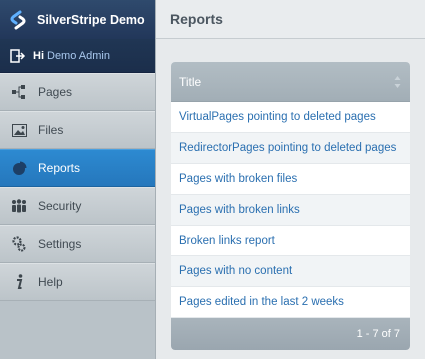 This screenshot has width=425, height=359. I want to click on menu-item-help: Help, so click(77, 282).